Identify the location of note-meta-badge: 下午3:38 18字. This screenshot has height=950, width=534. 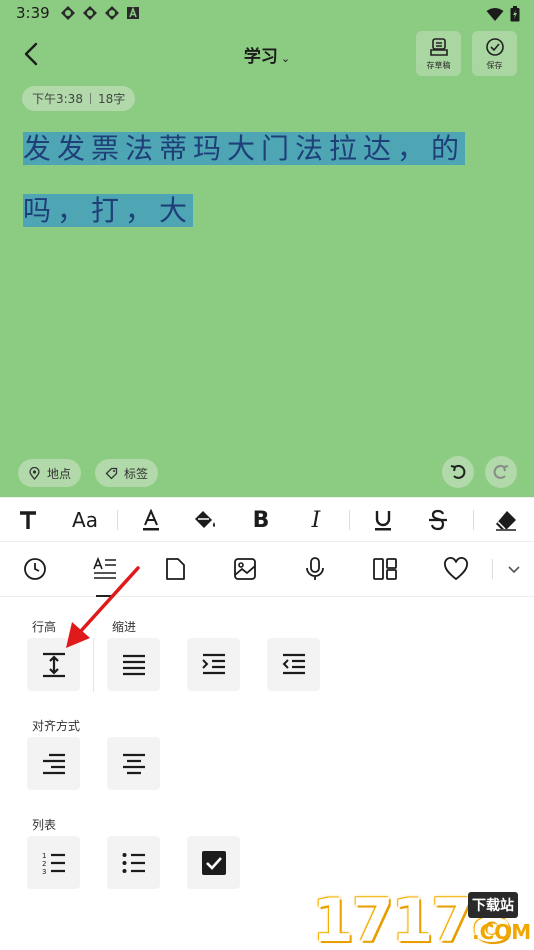
(79, 98).